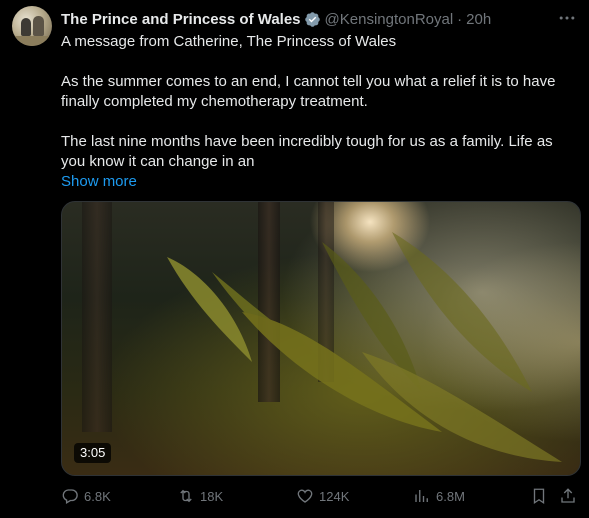  I want to click on like-button: 124K, so click(322, 496).